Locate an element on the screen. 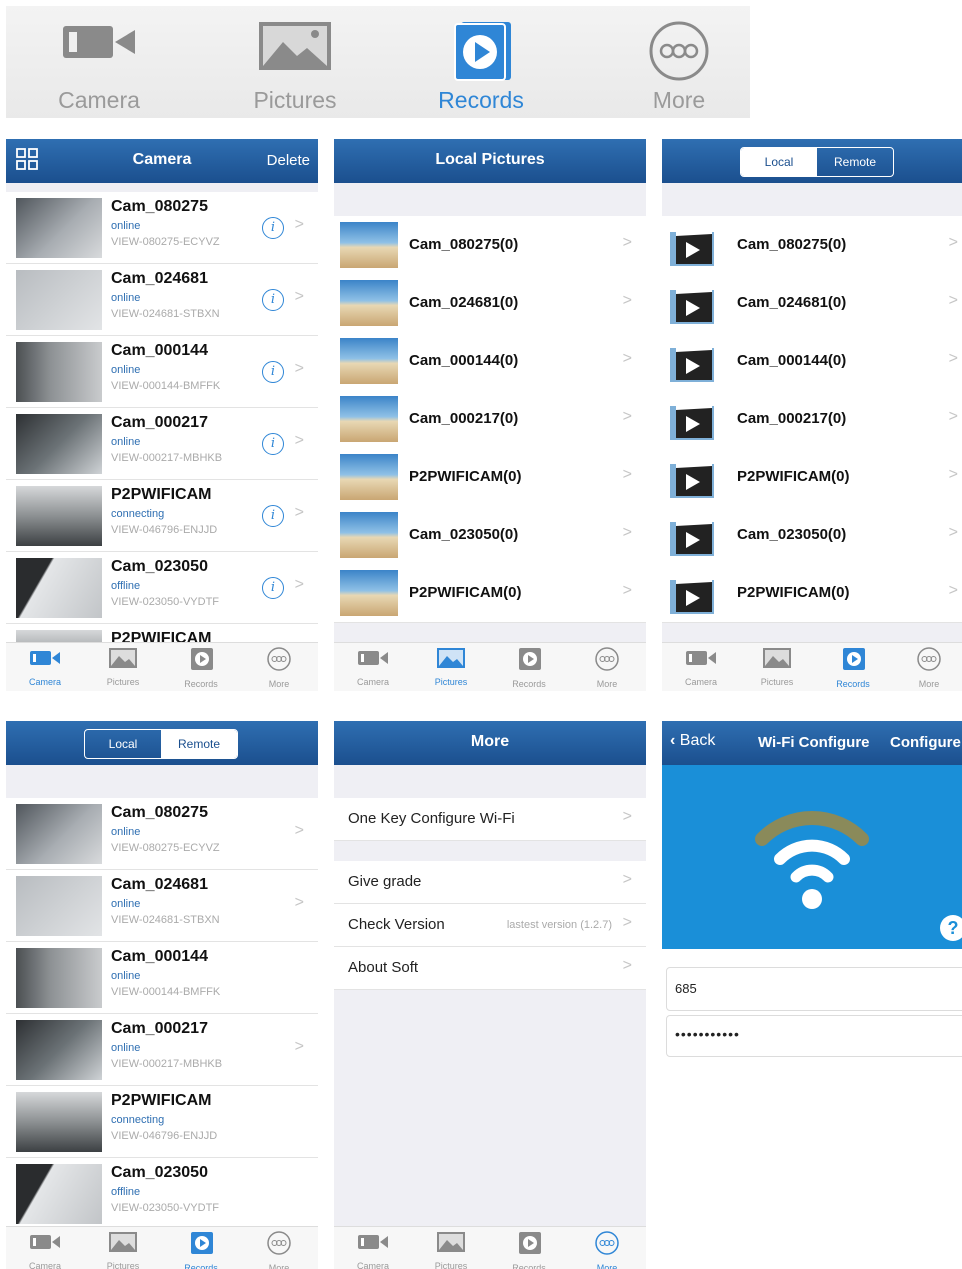  menu-item-check-version: Check Version lastest version (1.2.7) > is located at coordinates (490, 925).